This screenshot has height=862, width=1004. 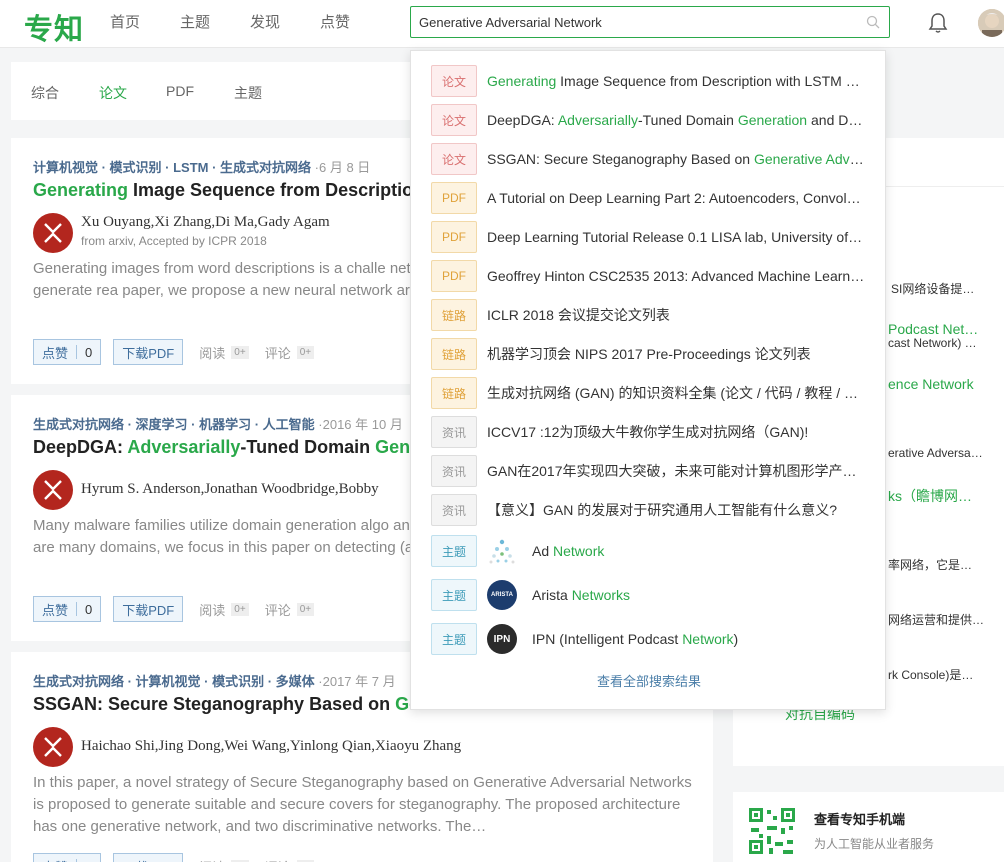 I want to click on suggestion-text: 【意义】GAN 的发展对于研究通用人工智能有什么意义?, so click(x=662, y=510).